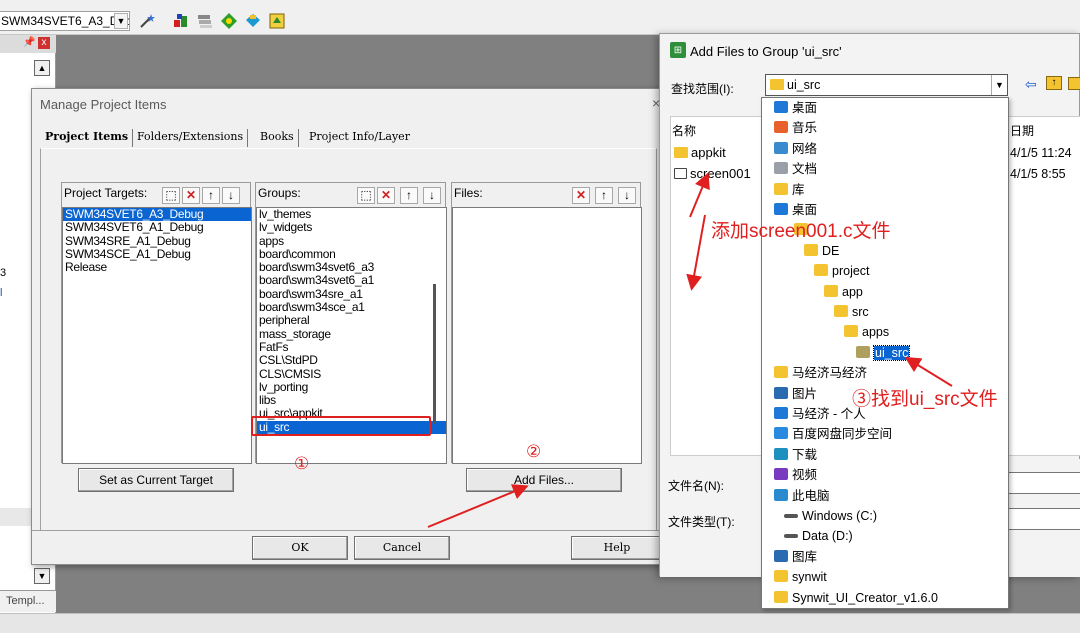 This screenshot has width=1080, height=633. Describe the element at coordinates (696, 252) in the screenshot. I see `arrow-to-screen001` at that location.